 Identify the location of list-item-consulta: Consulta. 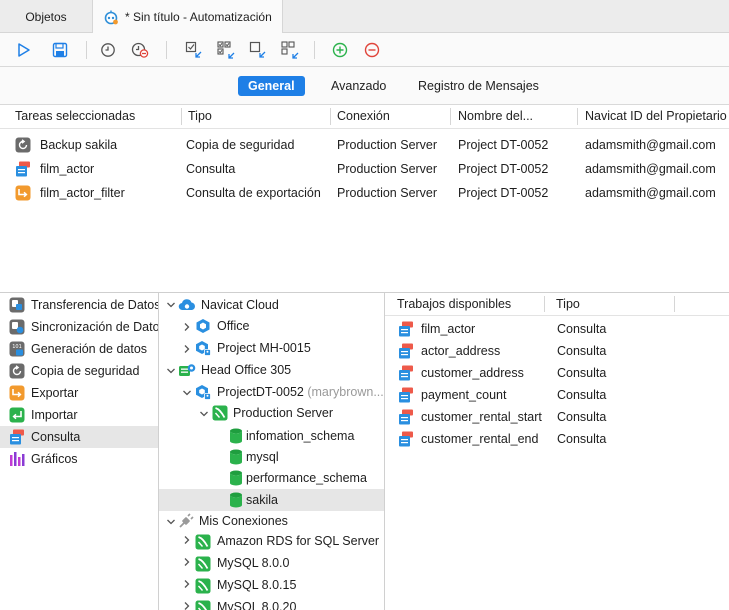
(79, 437).